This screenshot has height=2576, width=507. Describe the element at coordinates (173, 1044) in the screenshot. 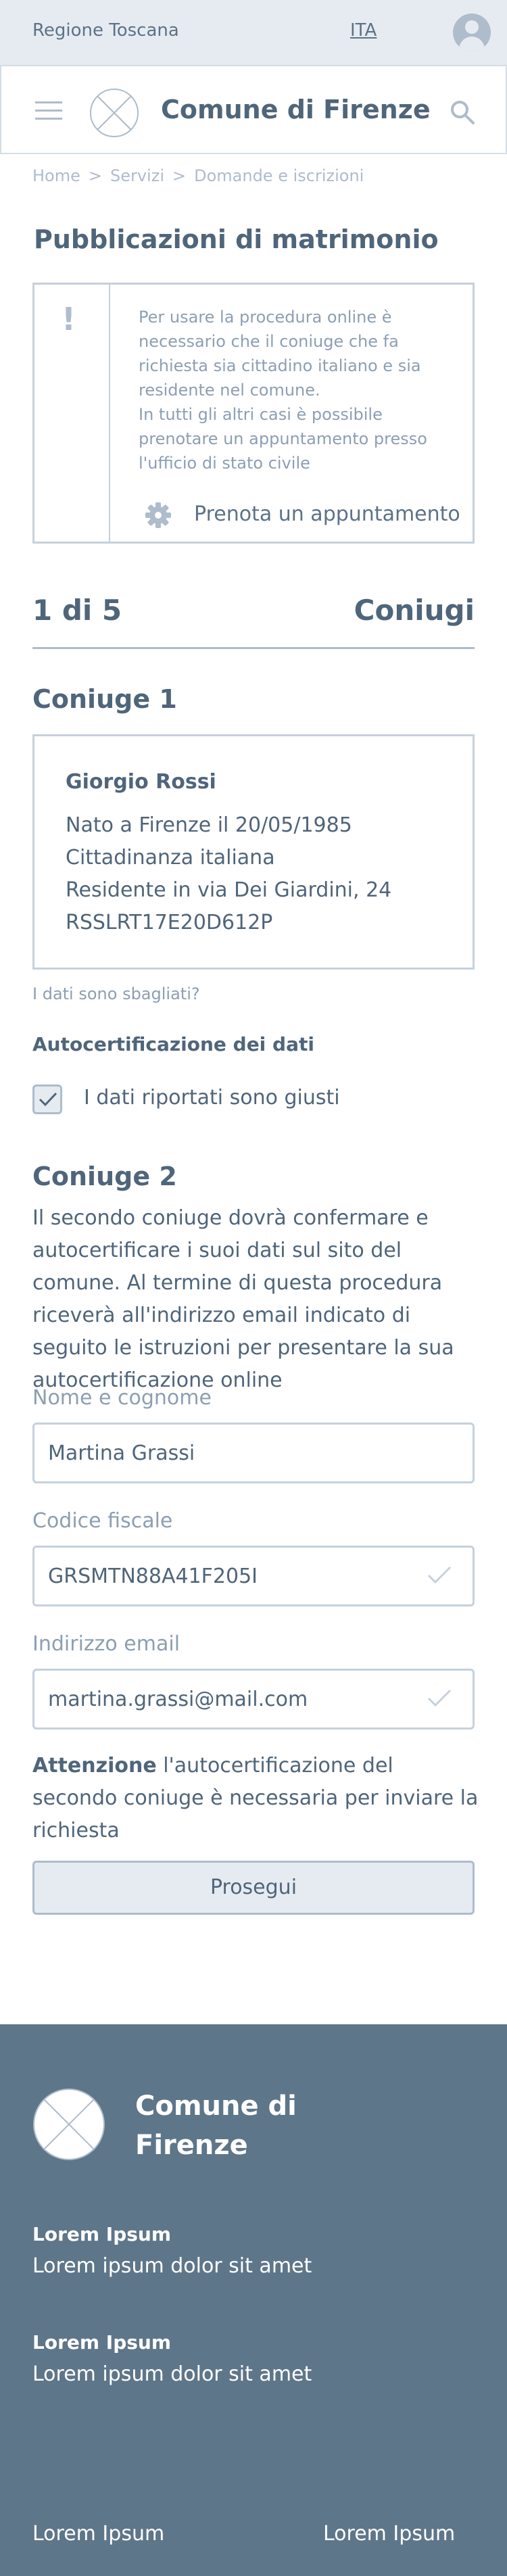

I see `self-cert-label: Autocertificazione dei dati` at that location.